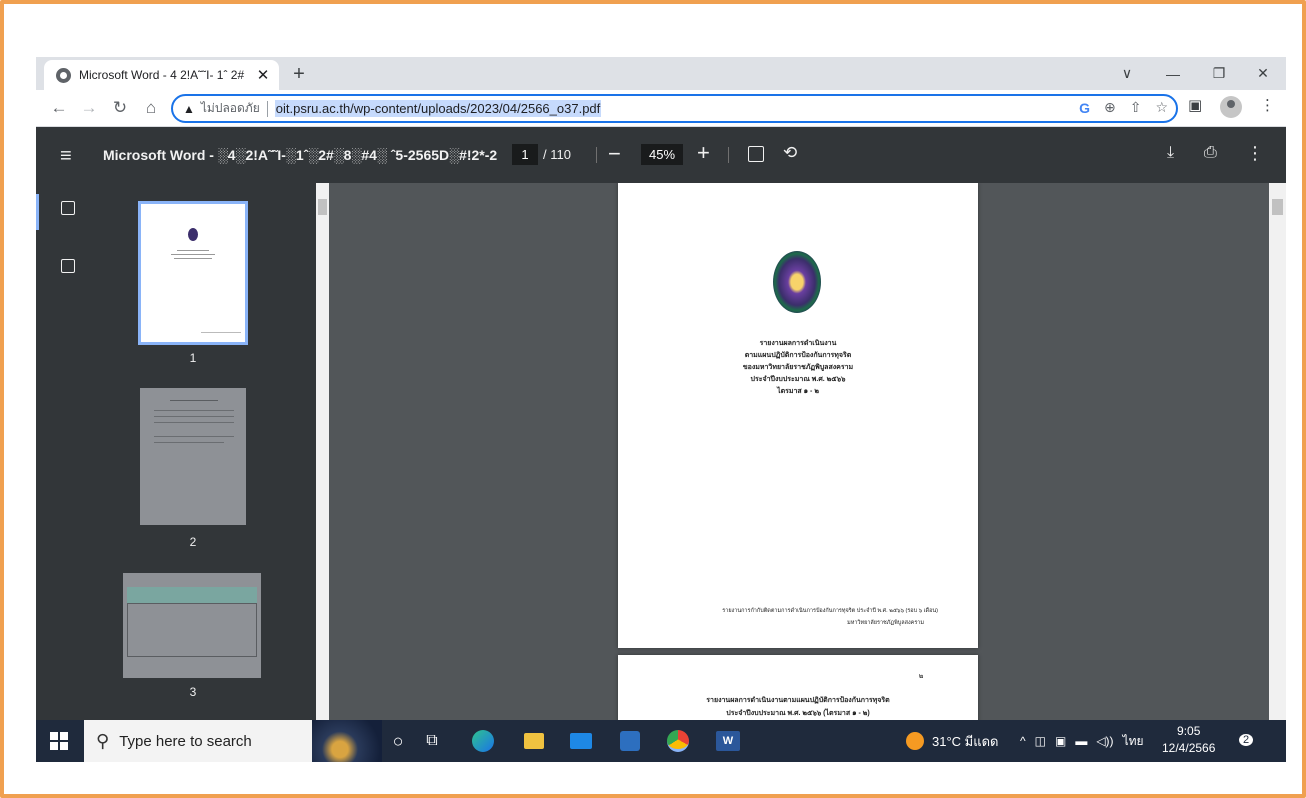 This screenshot has width=1306, height=798. I want to click on tab-search-chevron-down-icon: ∨, so click(1127, 73).